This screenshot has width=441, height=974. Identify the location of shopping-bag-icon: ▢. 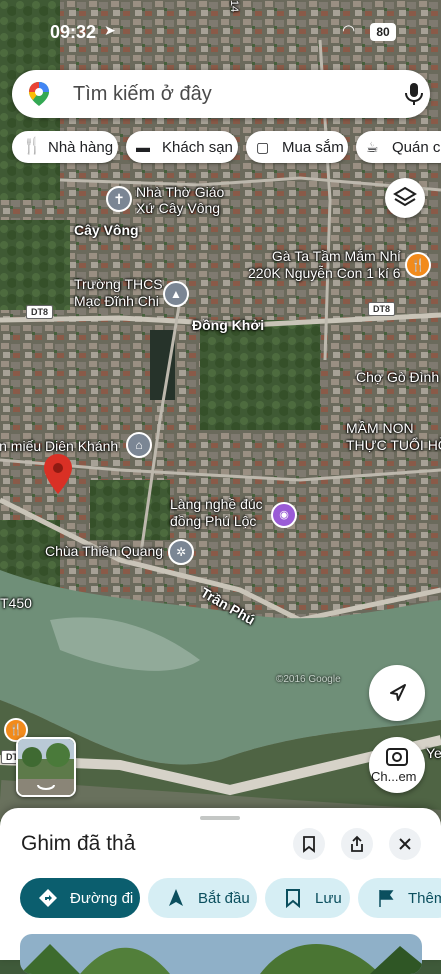
(263, 147).